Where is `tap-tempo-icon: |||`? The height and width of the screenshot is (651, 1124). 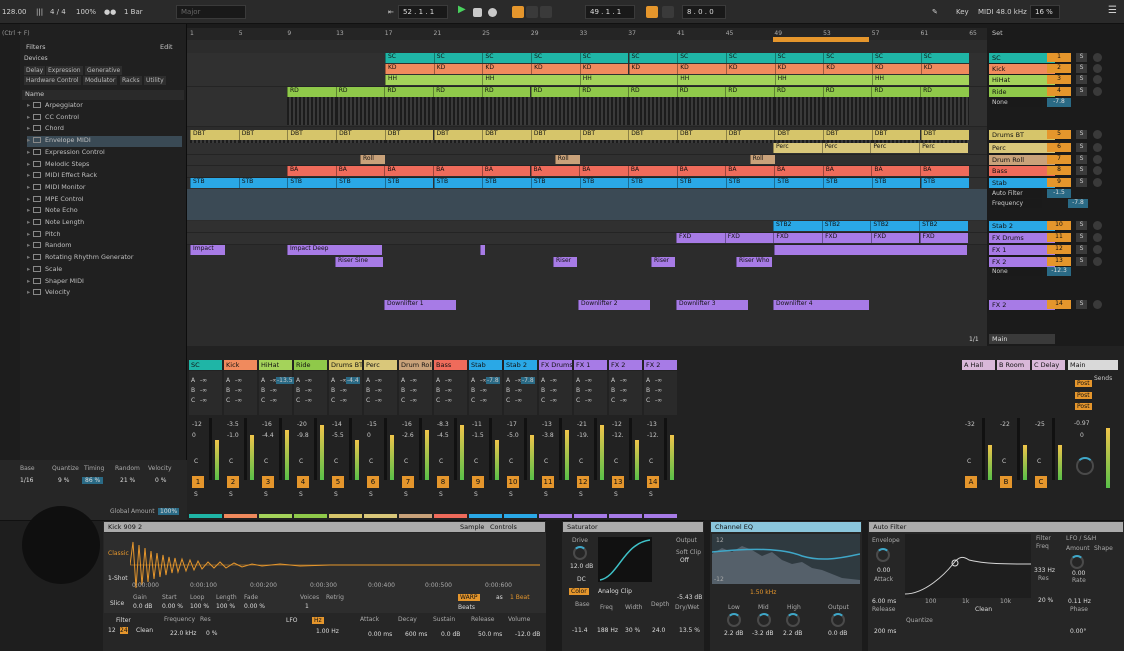
tap-tempo-icon: ||| is located at coordinates (39, 12).